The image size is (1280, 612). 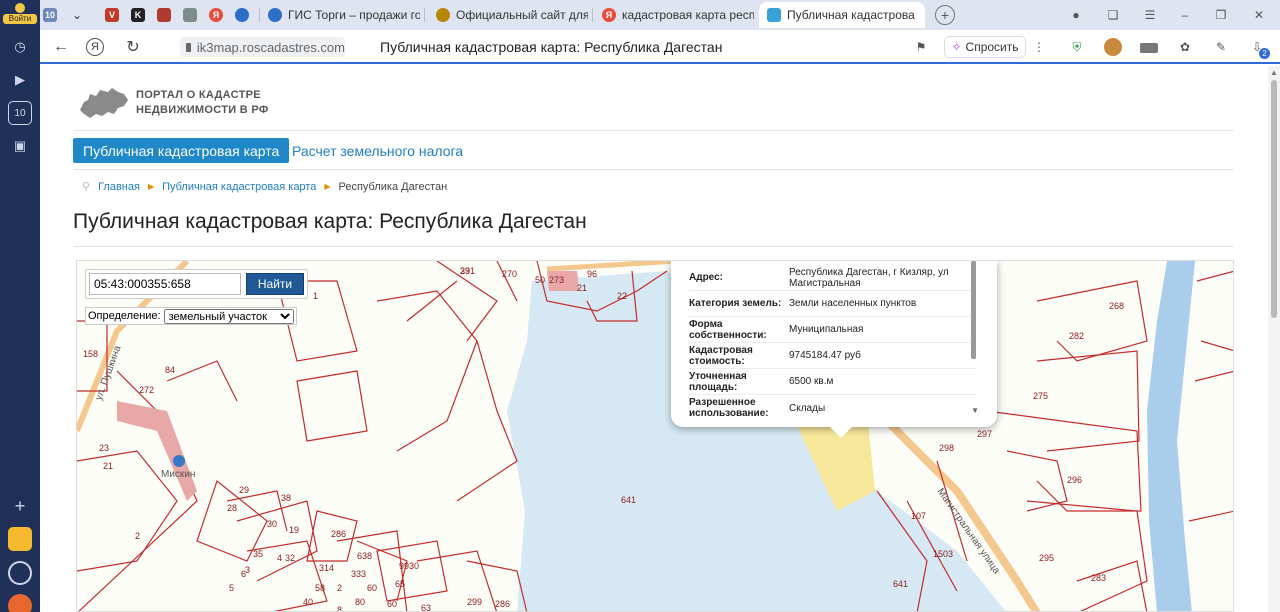 What do you see at coordinates (77, 15) in the screenshot?
I see `chevron-down-icon: ⌄` at bounding box center [77, 15].